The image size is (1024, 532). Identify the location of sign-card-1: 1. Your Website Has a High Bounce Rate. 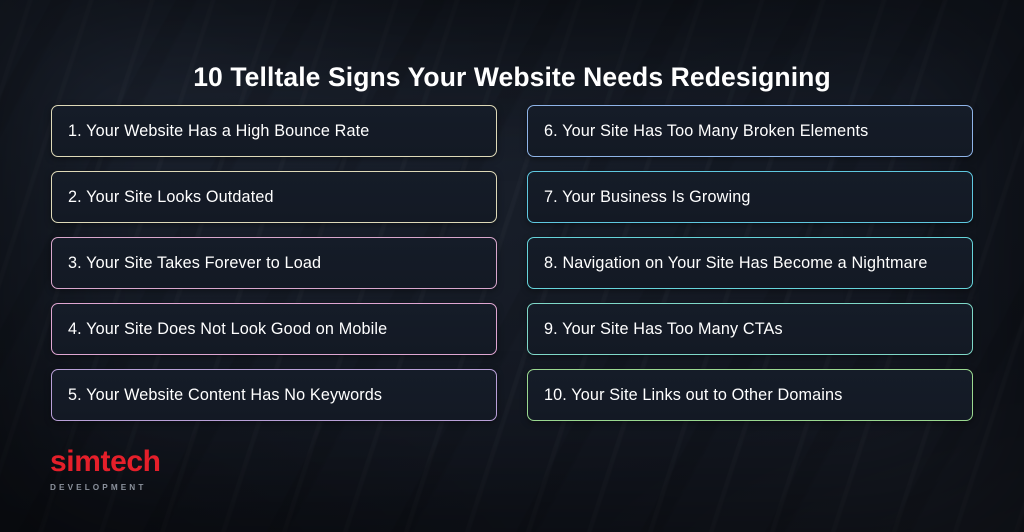
(274, 131).